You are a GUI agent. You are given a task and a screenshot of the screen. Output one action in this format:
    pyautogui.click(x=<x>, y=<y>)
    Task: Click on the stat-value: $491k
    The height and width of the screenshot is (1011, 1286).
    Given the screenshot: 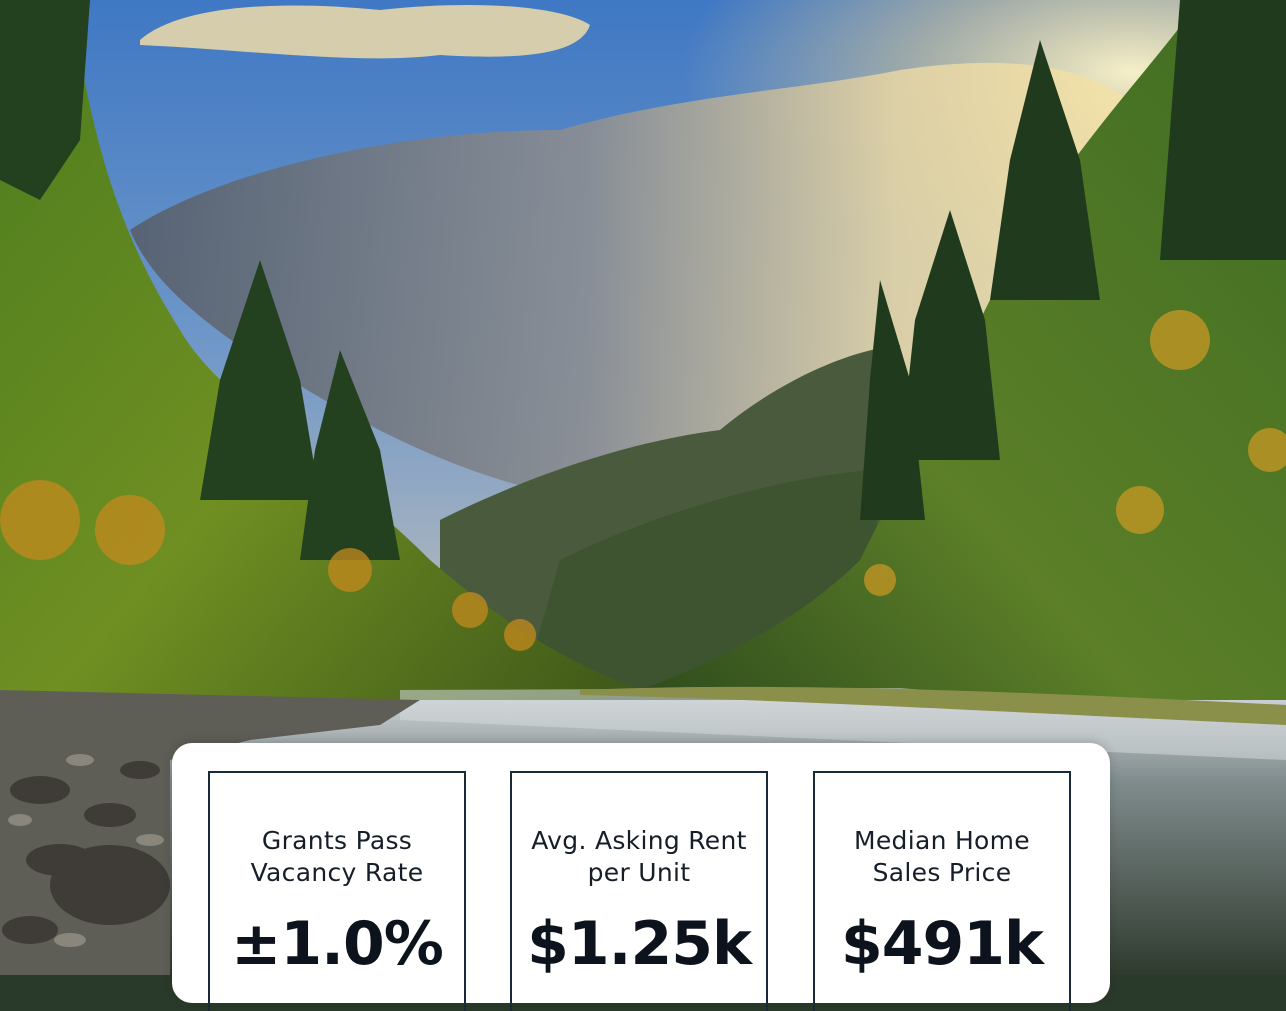 What is the action you would take?
    pyautogui.click(x=942, y=944)
    